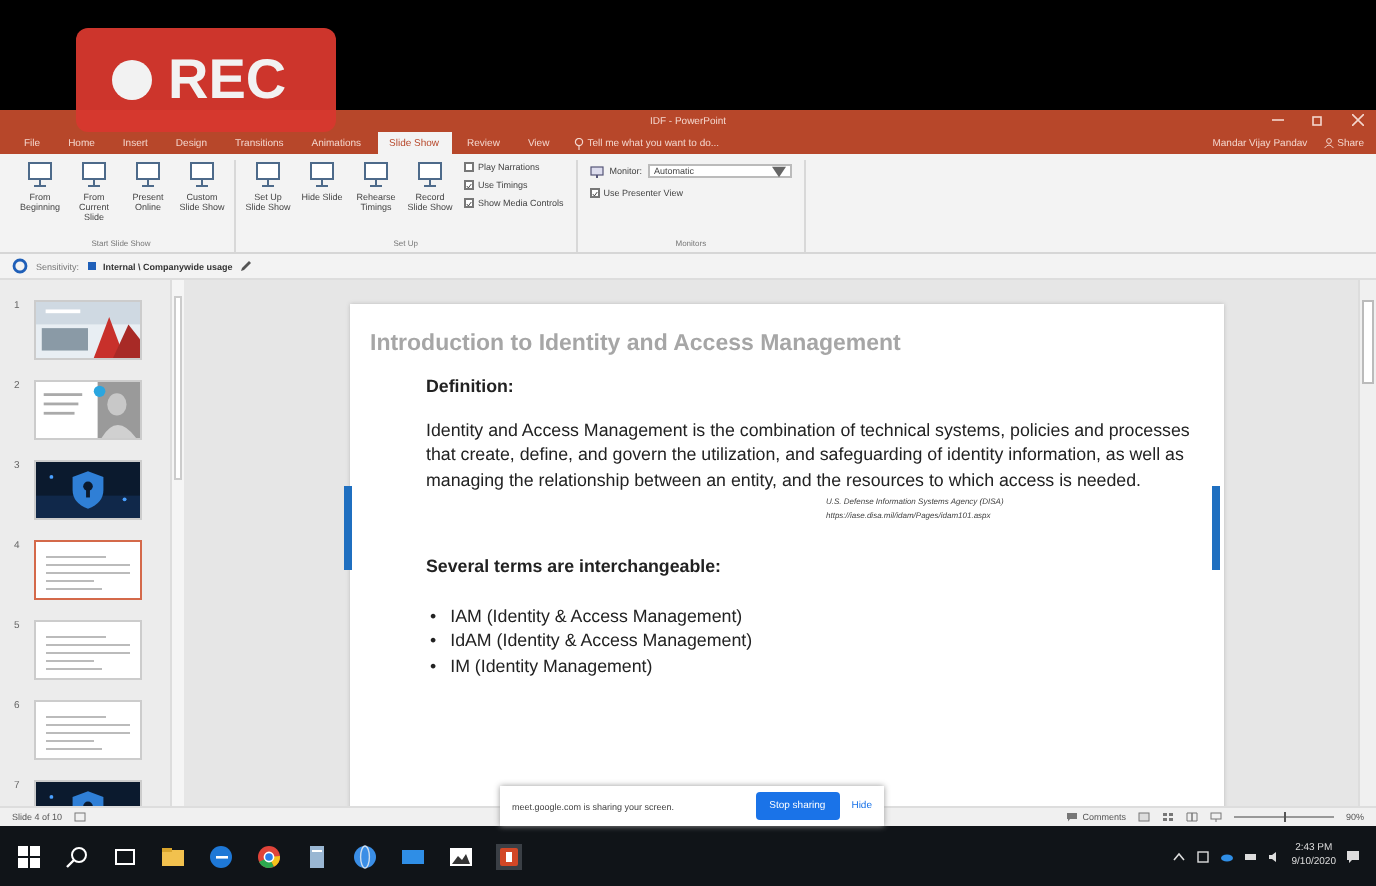 Image resolution: width=1376 pixels, height=886 pixels. What do you see at coordinates (636, 344) in the screenshot?
I see `slide-title: Introduction to Identity and Access Management` at bounding box center [636, 344].